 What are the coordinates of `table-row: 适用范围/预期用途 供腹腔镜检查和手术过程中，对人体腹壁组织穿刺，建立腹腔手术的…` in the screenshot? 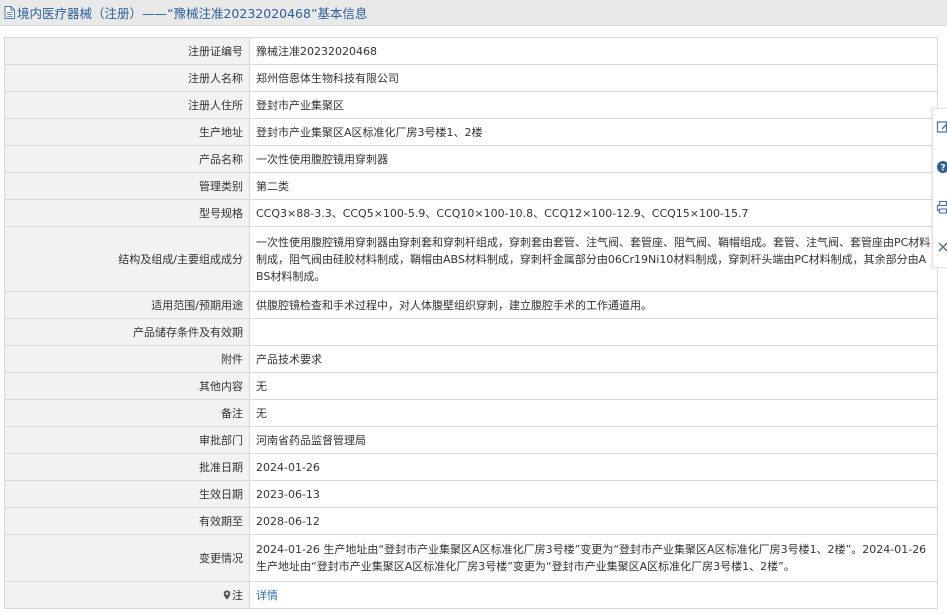 It's located at (471, 305).